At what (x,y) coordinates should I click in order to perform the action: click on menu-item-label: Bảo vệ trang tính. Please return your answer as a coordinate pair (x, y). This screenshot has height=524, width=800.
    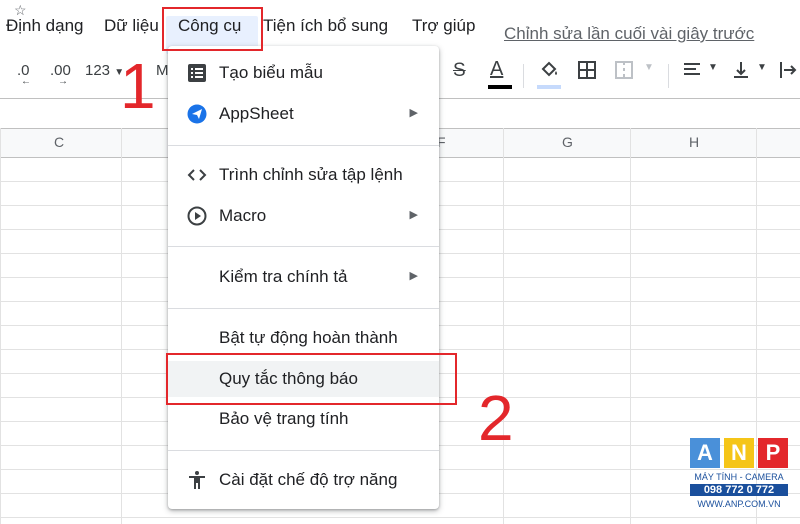
    Looking at the image, I should click on (284, 418).